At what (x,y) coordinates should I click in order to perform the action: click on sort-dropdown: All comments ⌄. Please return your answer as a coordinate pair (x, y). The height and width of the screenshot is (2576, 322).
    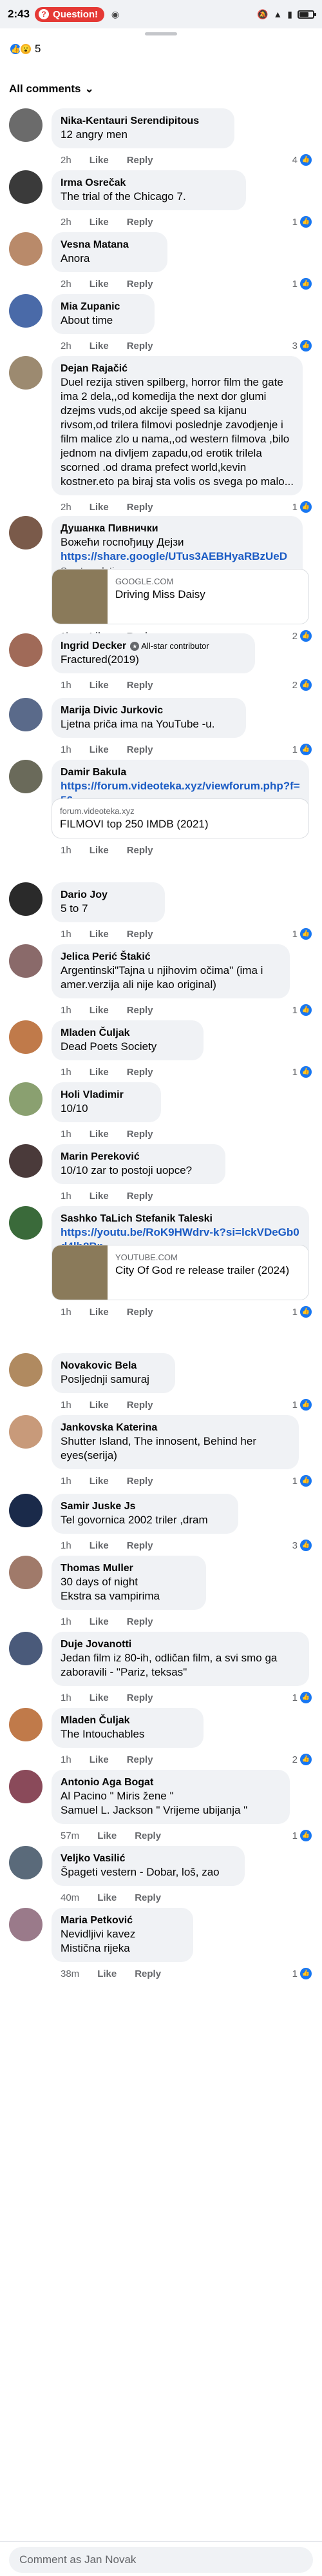
    Looking at the image, I should click on (52, 89).